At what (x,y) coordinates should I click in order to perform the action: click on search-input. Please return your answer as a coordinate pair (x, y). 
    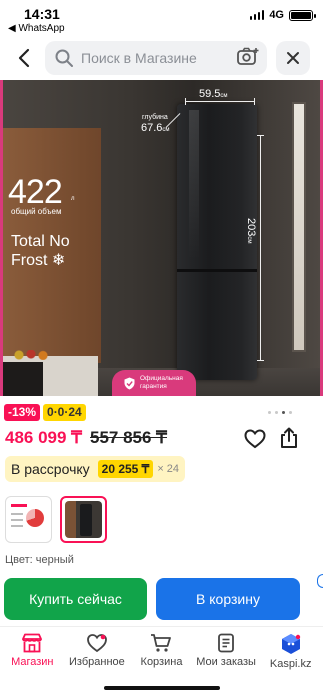
    Looking at the image, I should click on (156, 58).